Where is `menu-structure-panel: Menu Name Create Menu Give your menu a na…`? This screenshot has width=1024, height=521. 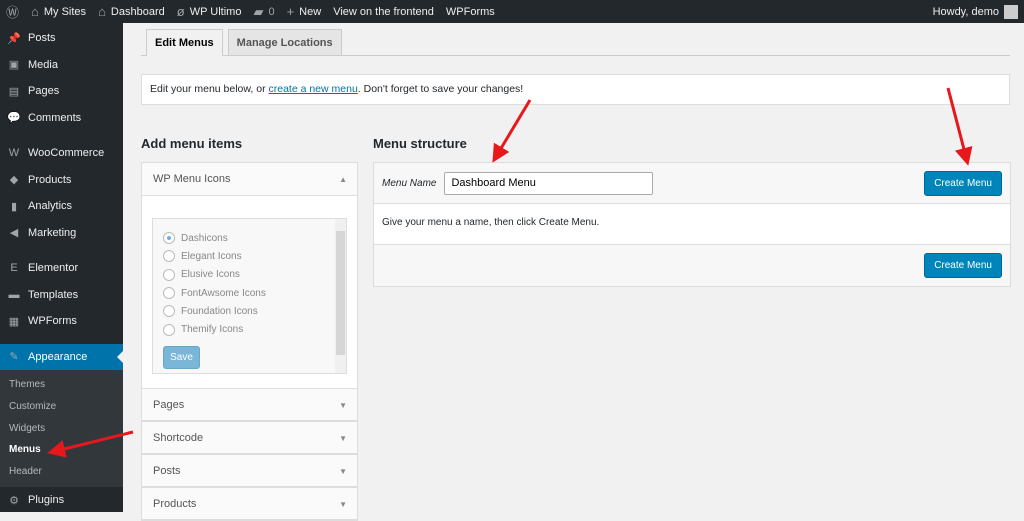
menu-structure-panel: Menu Name Create Menu Give your menu a na… is located at coordinates (692, 224).